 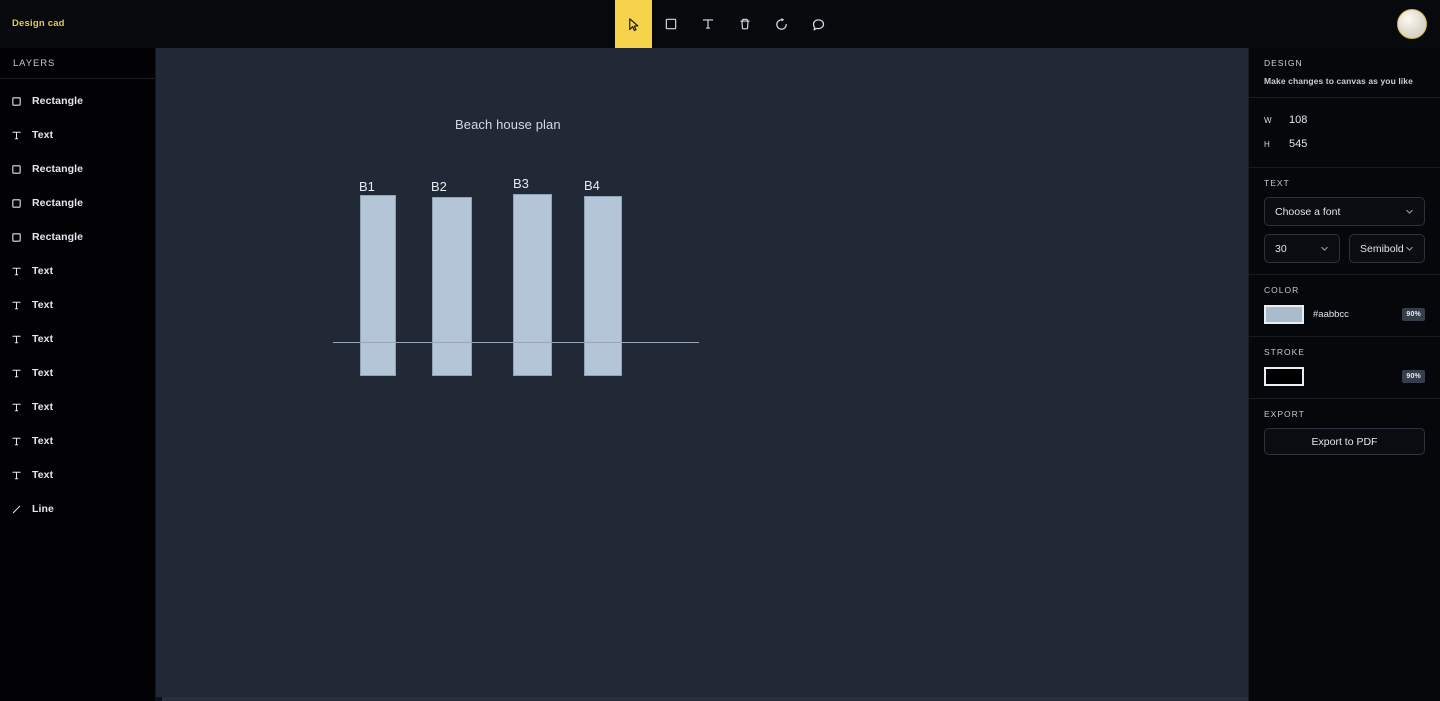 I want to click on bar-rect-b3, so click(x=532, y=285).